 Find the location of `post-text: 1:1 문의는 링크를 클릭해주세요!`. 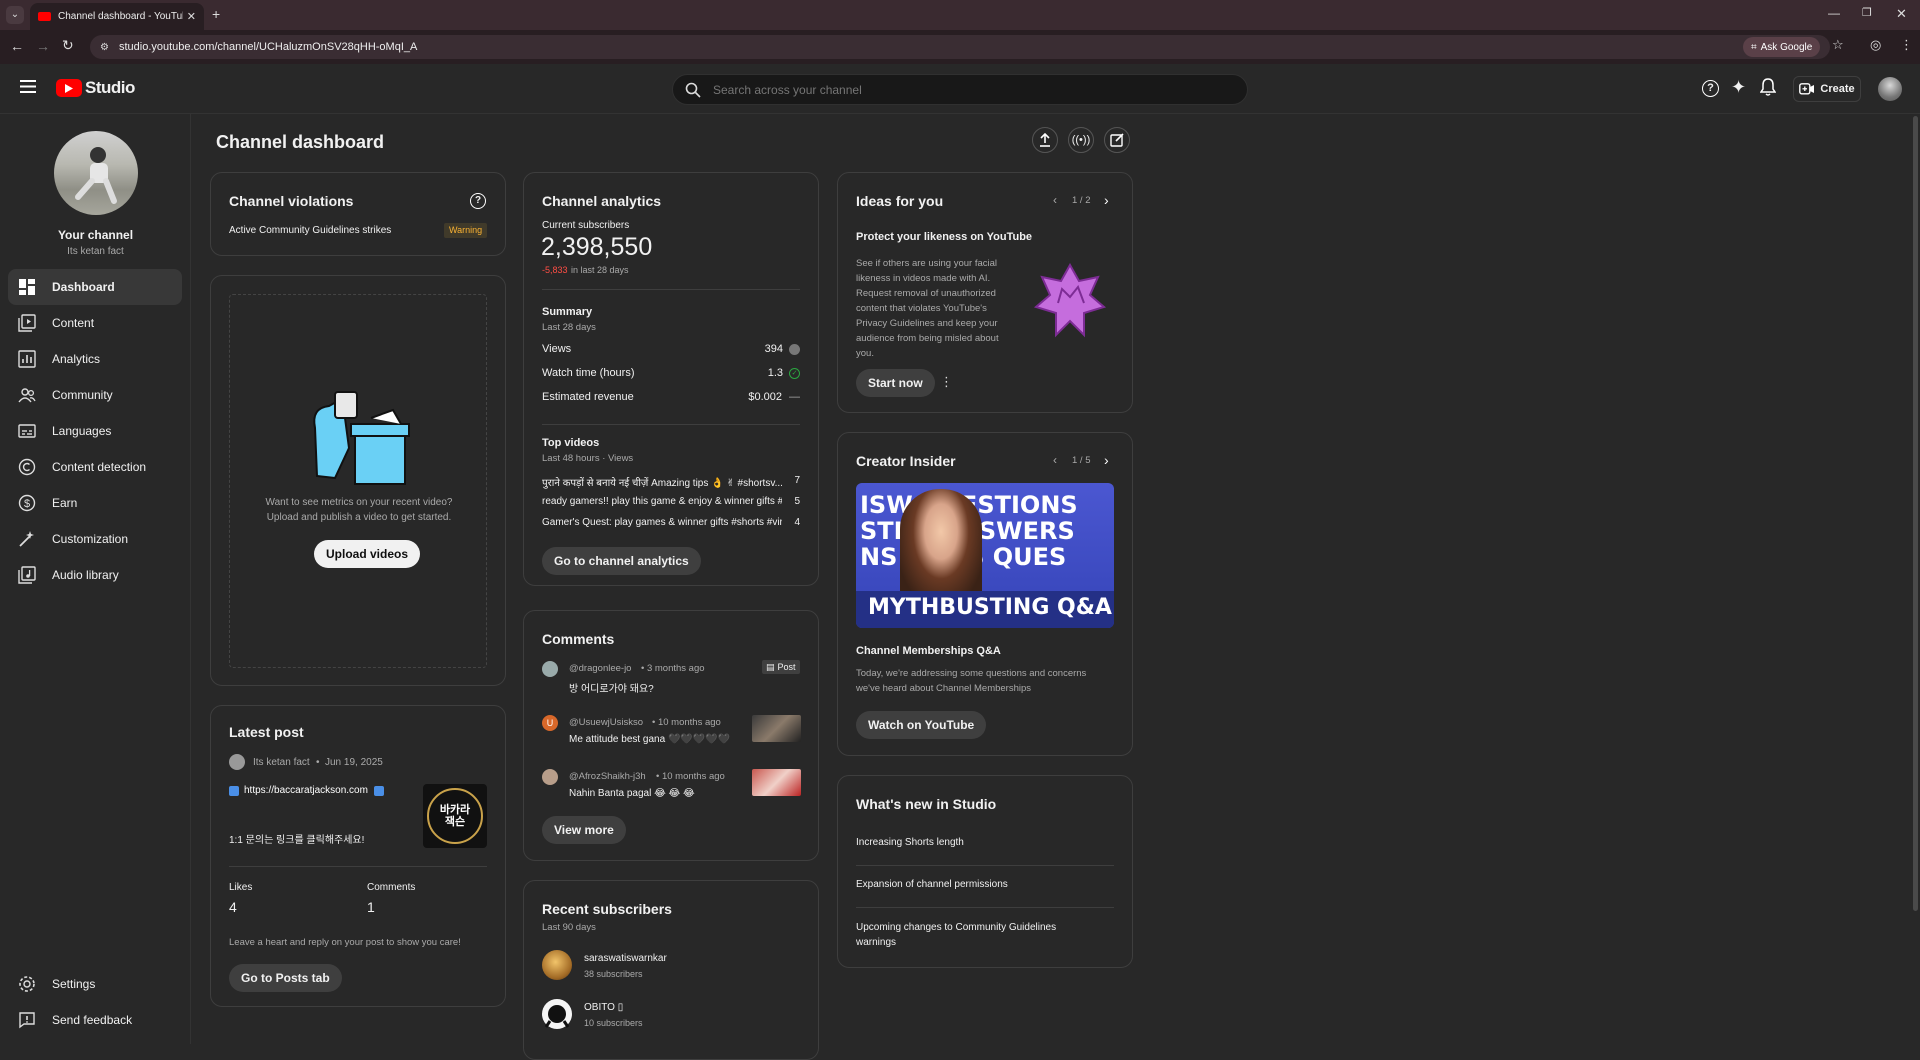

post-text: 1:1 문의는 링크를 클릭해주세요! is located at coordinates (297, 840).